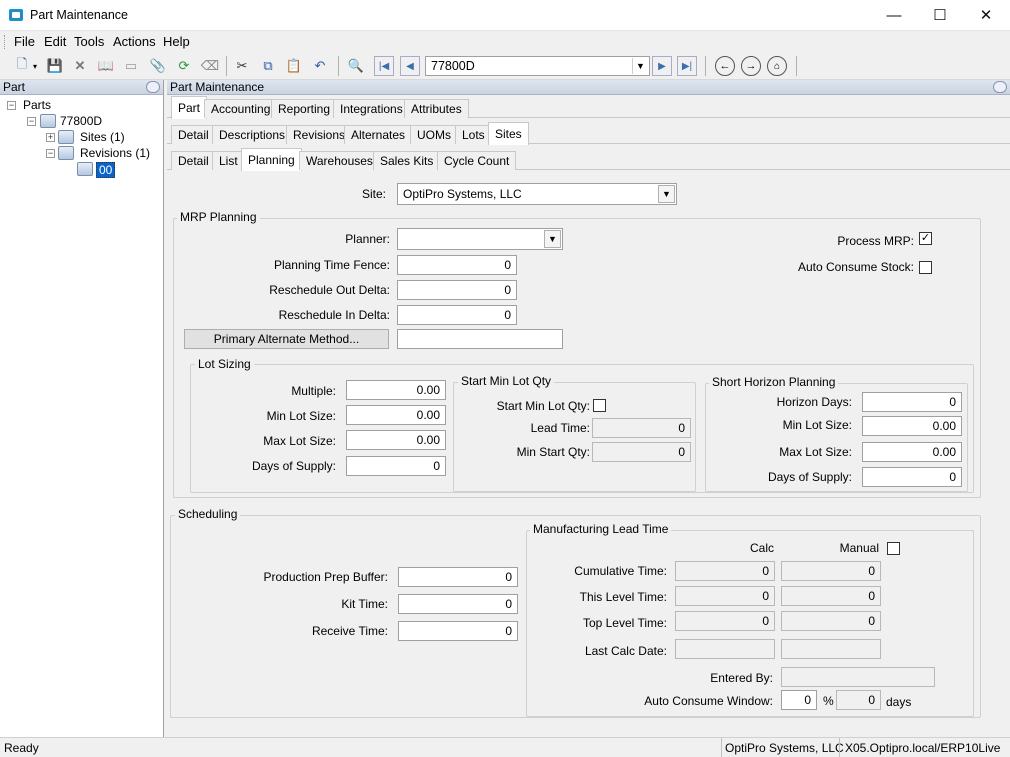 The image size is (1010, 757). What do you see at coordinates (396, 415) in the screenshot?
I see `min-lot-size-input: 0.00` at bounding box center [396, 415].